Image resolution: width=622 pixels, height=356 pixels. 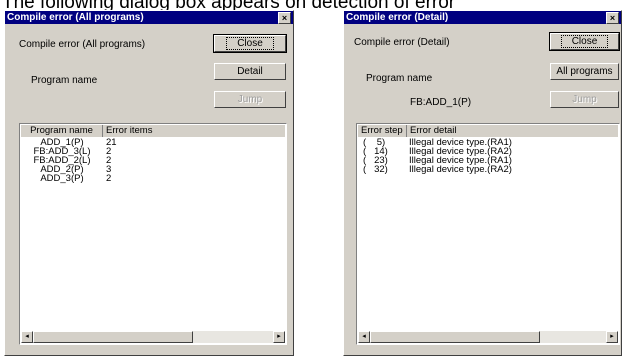 What do you see at coordinates (75, 17) in the screenshot?
I see `dialog-title: Compile error (All programs)` at bounding box center [75, 17].